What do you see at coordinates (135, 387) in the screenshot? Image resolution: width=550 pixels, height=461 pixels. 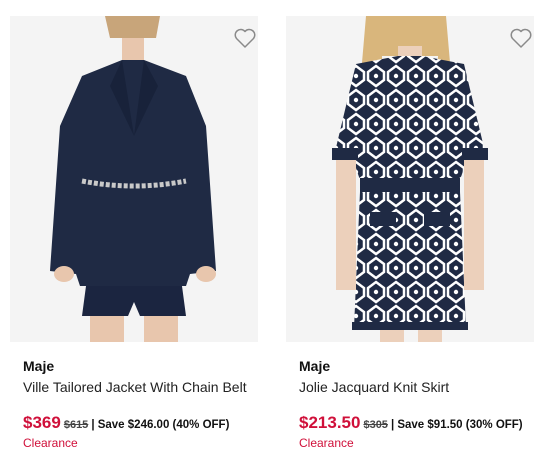 I see `product-title: Ville Tailored Jacket With Chain Belt` at bounding box center [135, 387].